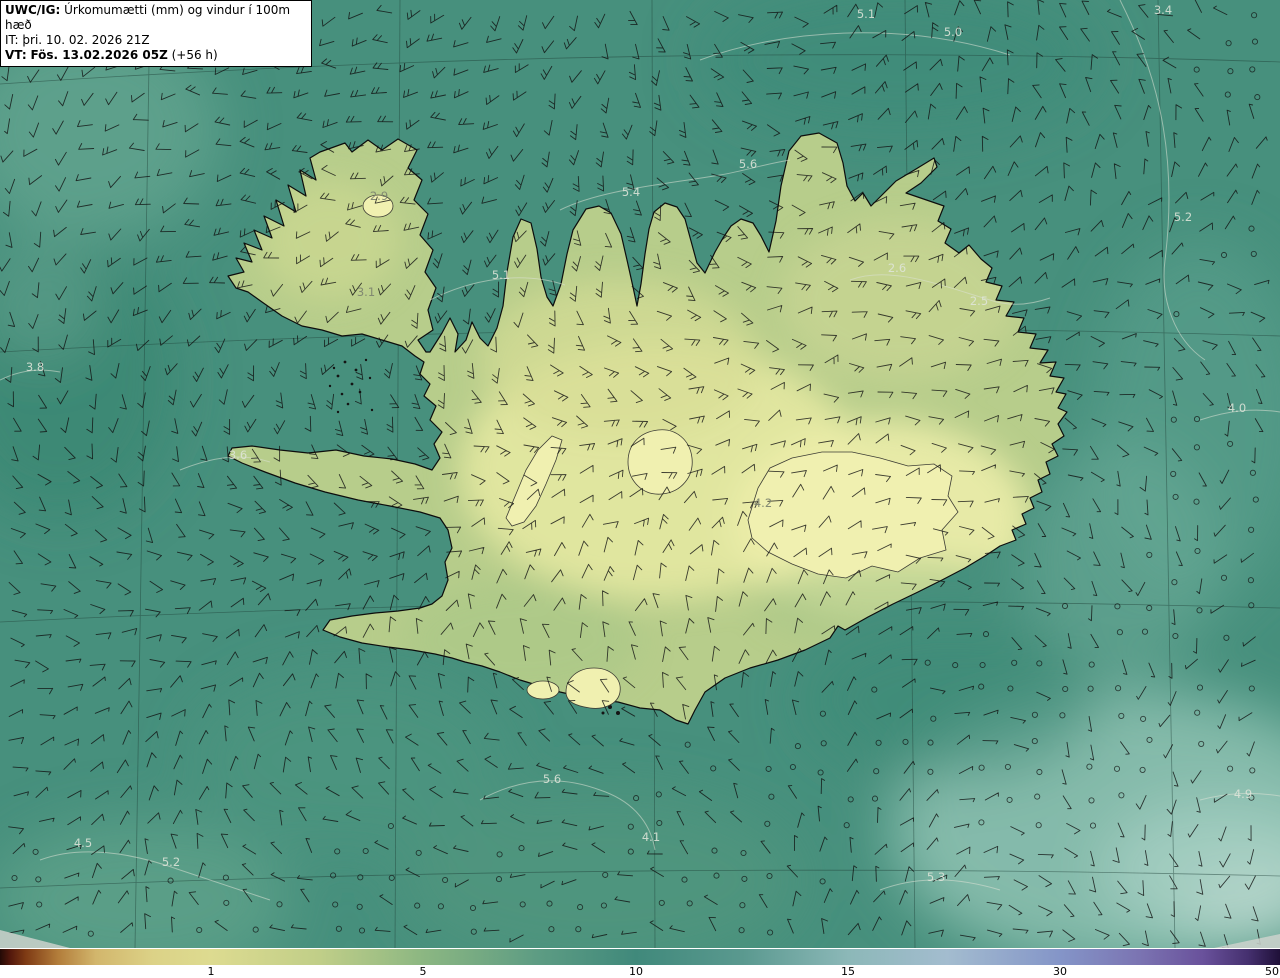 The width and height of the screenshot is (1280, 978). What do you see at coordinates (423, 971) in the screenshot?
I see `colorbar-tick-label: 5` at bounding box center [423, 971].